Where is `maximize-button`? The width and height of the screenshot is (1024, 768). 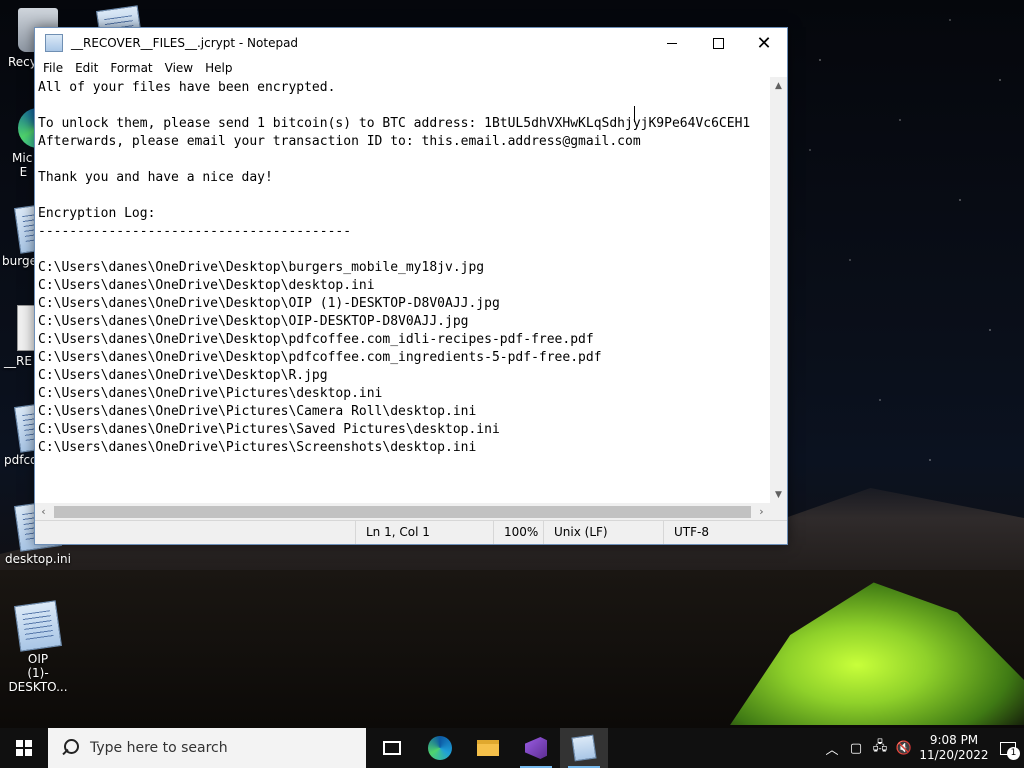 maximize-button is located at coordinates (718, 43).